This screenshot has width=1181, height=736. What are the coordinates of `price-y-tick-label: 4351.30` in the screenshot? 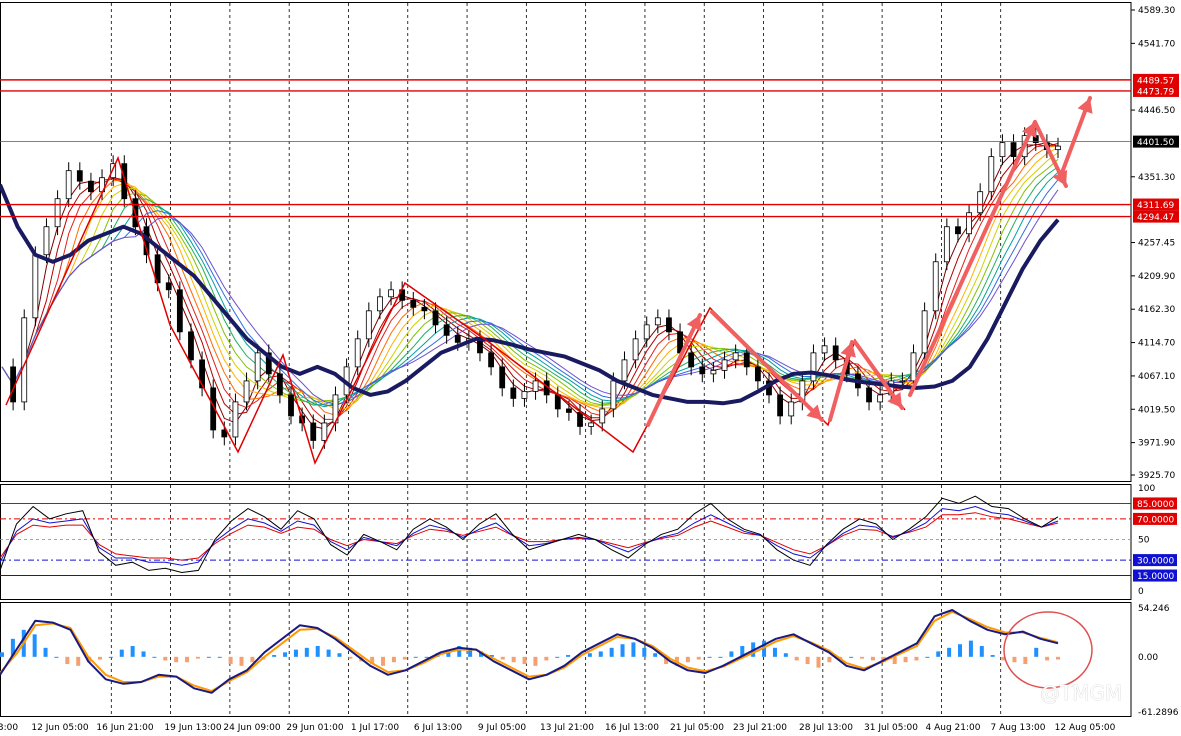 It's located at (1156, 178).